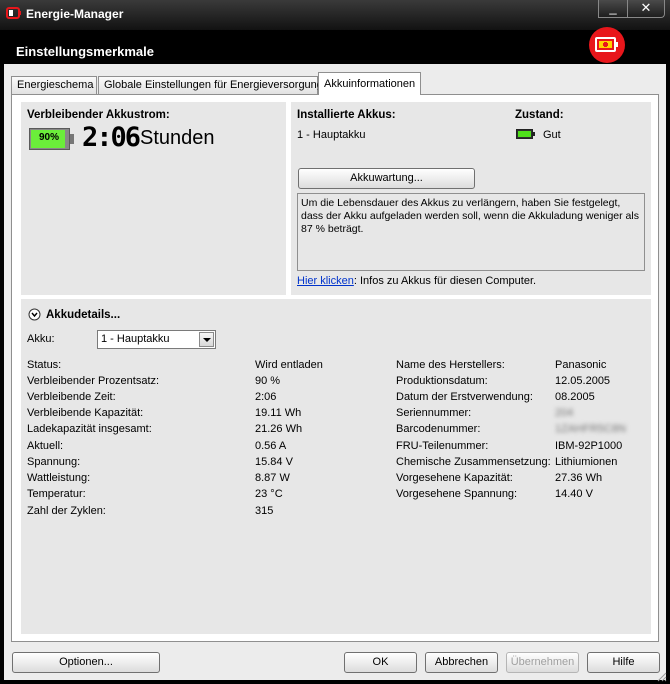 This screenshot has height=684, width=670. Describe the element at coordinates (135, 339) in the screenshot. I see `akku-select-value: 1 - Hauptakku` at that location.